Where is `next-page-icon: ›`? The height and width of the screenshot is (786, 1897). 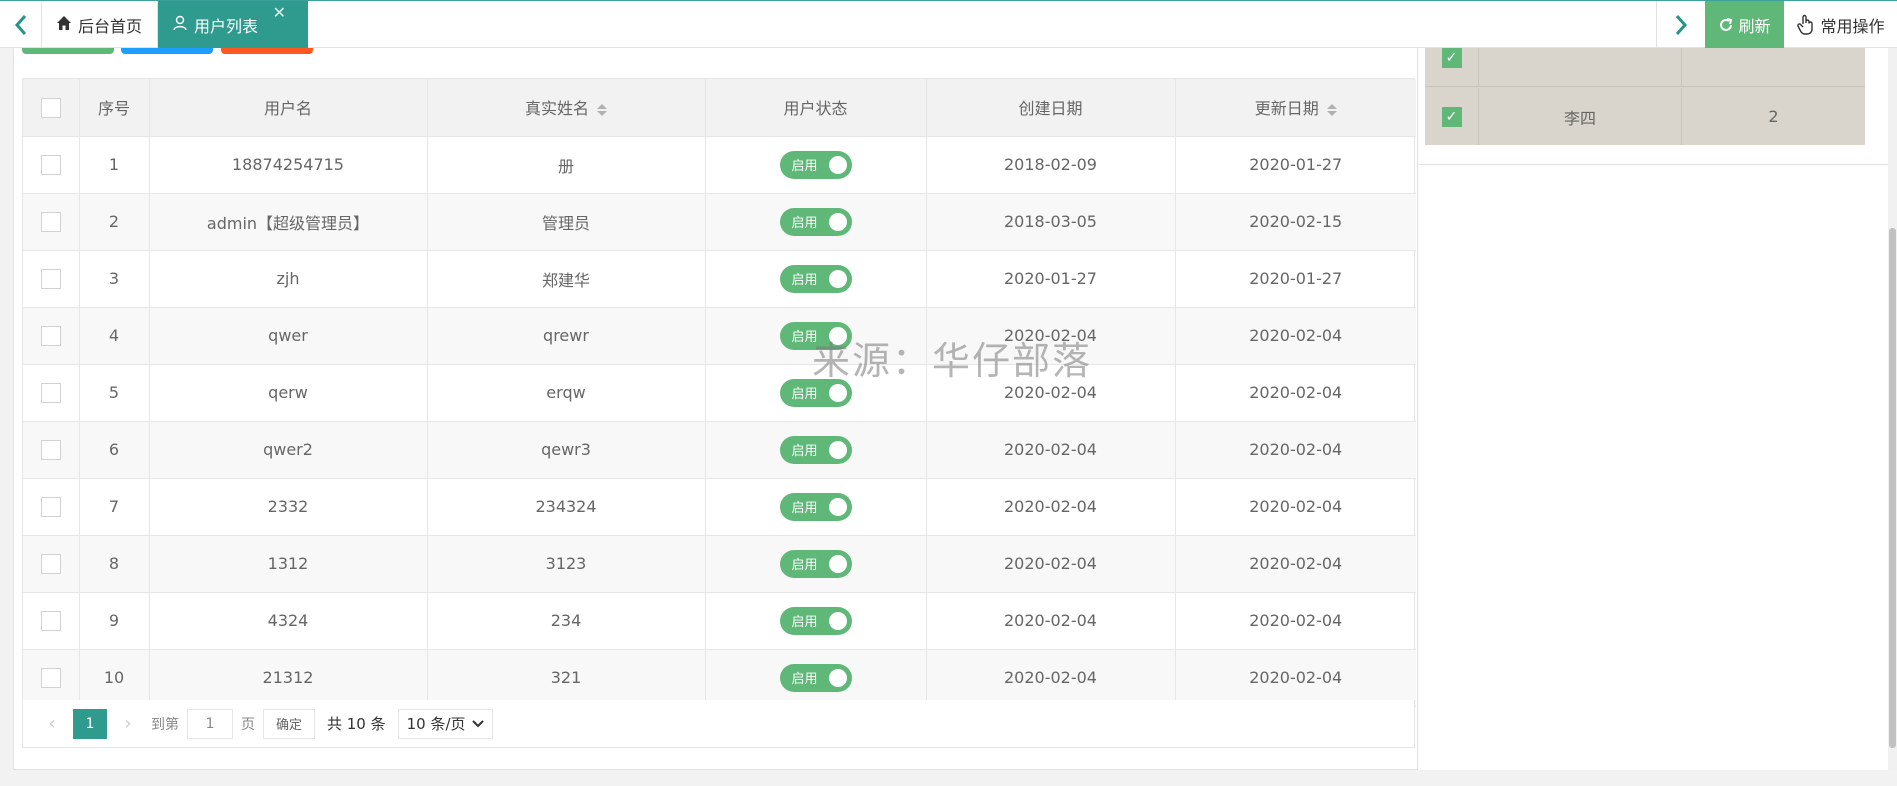 next-page-icon: › is located at coordinates (128, 723).